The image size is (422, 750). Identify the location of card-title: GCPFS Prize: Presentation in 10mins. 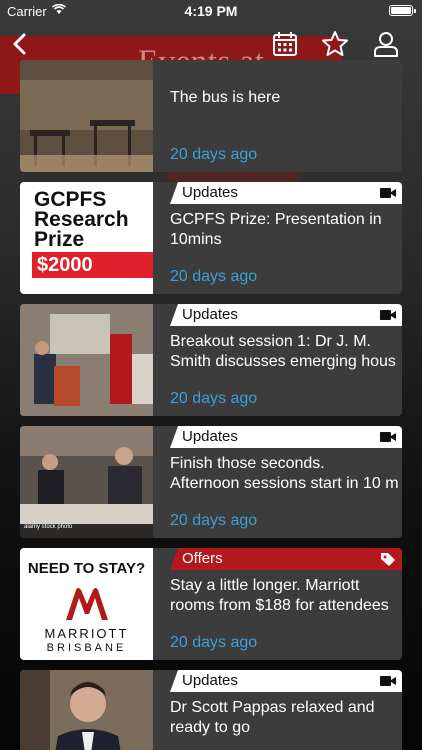
(276, 229).